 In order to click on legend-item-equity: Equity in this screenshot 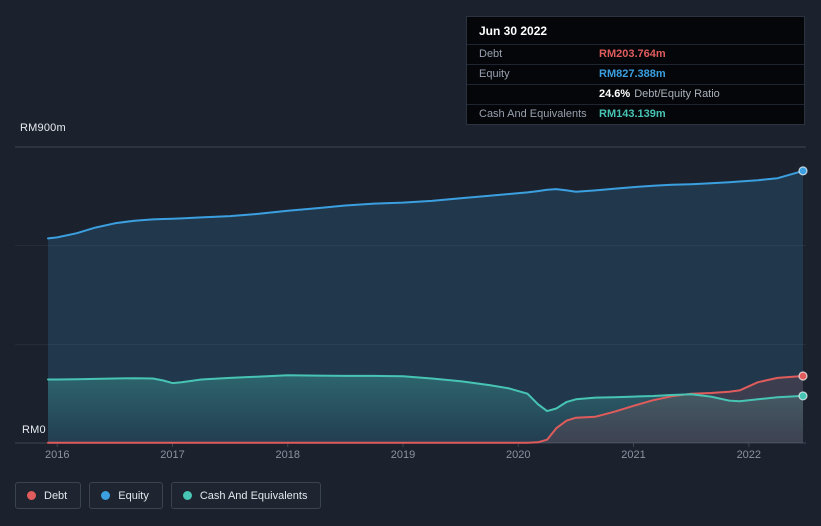, I will do `click(126, 495)`.